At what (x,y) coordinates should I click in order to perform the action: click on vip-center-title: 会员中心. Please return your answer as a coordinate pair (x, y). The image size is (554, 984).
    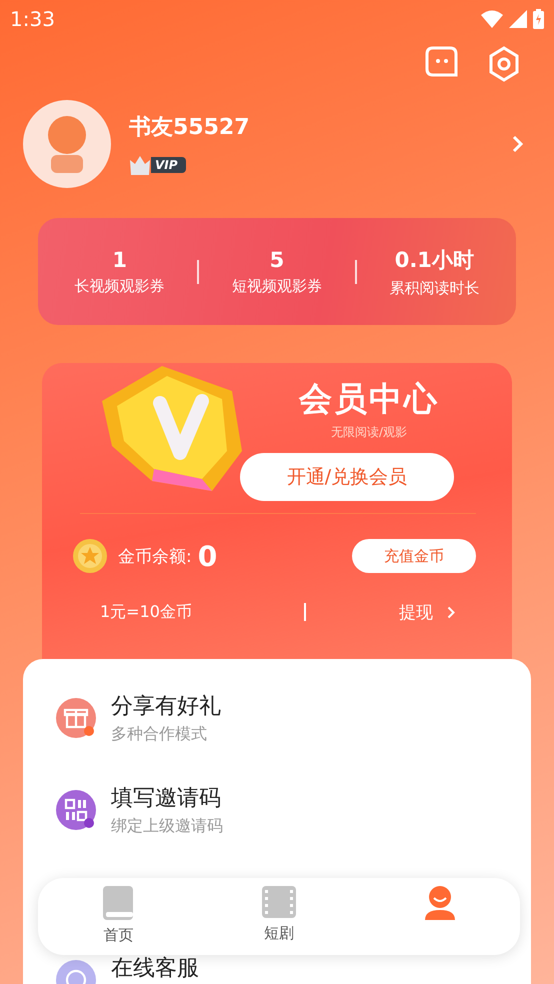
    Looking at the image, I should click on (369, 399).